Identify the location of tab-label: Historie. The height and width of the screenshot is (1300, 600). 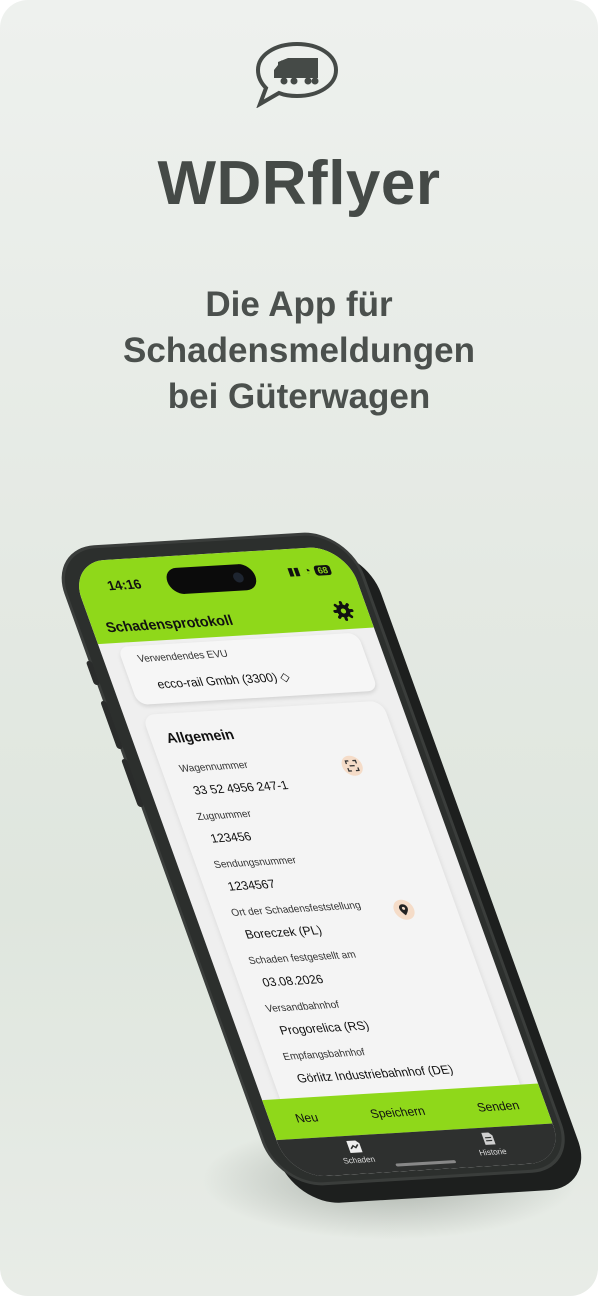
(493, 1152).